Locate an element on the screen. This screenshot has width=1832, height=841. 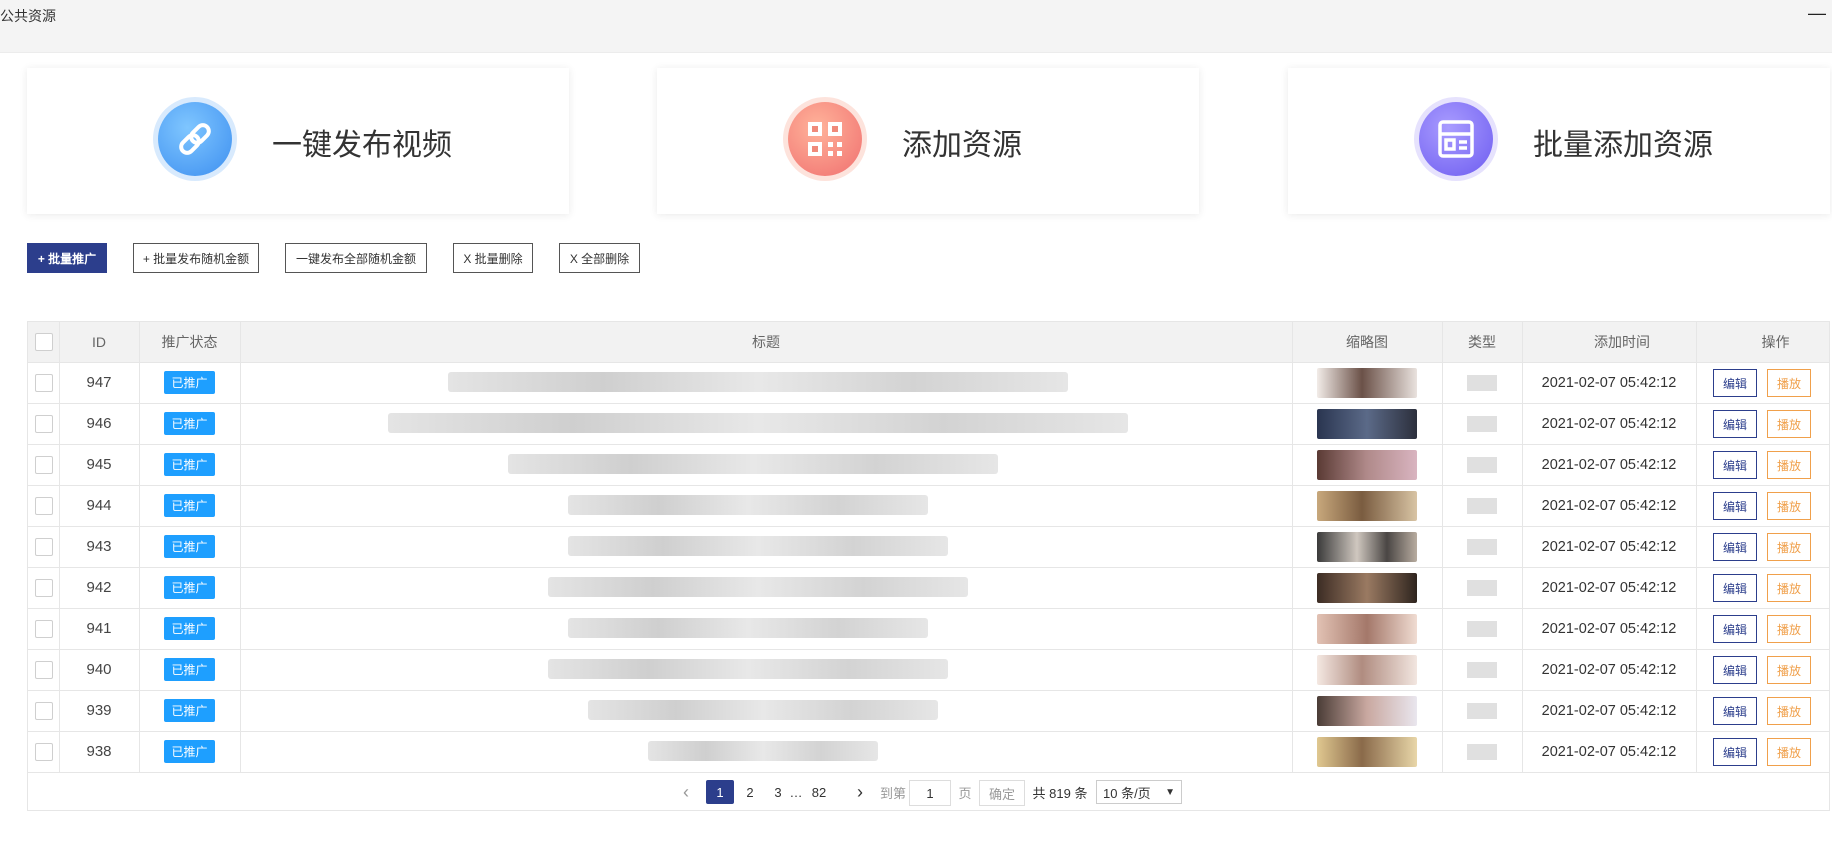
table-row: 940 已推广 2021-02-07 05:42:12 编辑 播放 is located at coordinates (928, 670).